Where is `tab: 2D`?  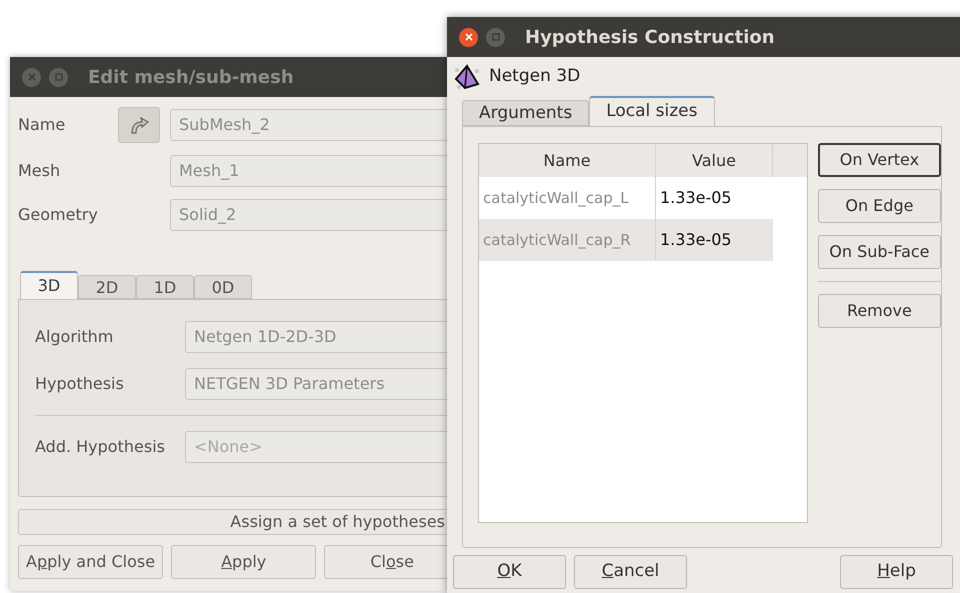
tab: 2D is located at coordinates (107, 287).